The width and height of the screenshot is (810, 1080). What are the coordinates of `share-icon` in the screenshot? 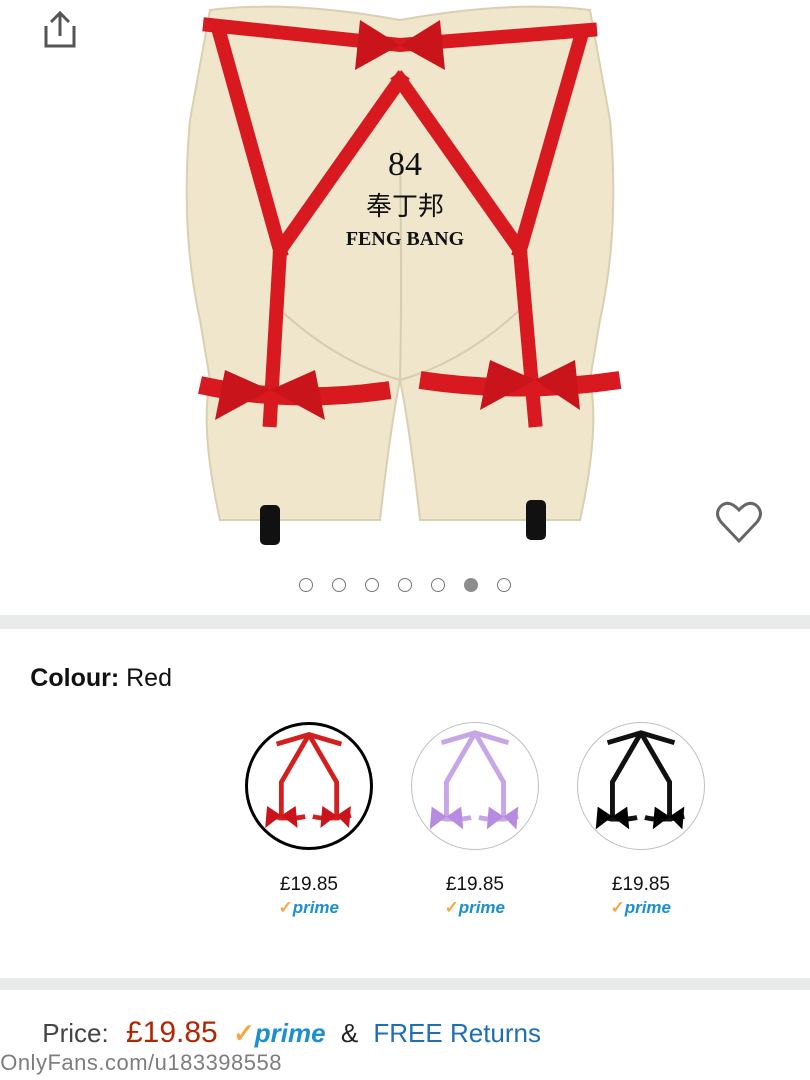 It's located at (60, 29).